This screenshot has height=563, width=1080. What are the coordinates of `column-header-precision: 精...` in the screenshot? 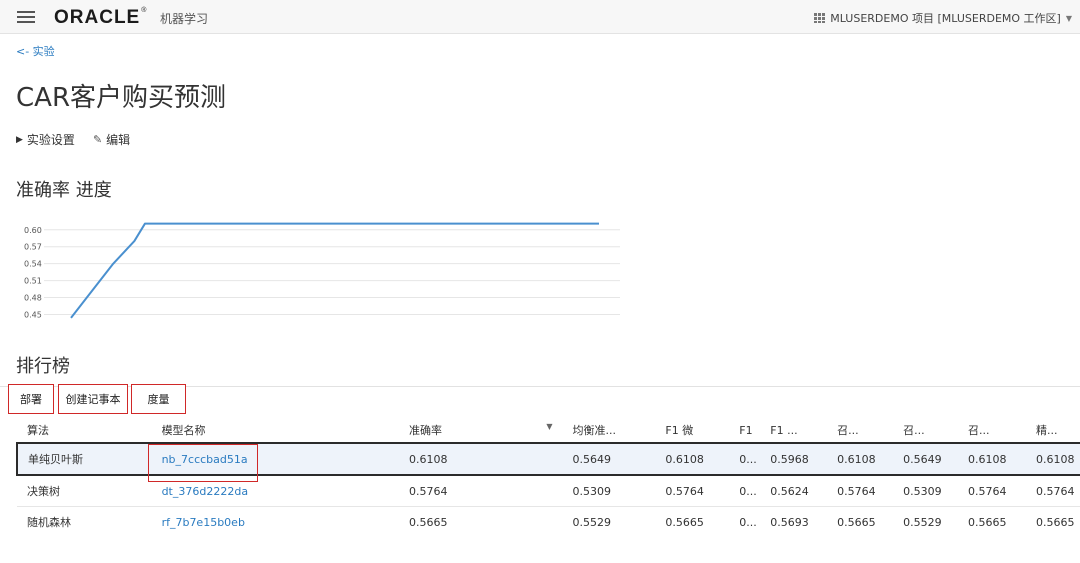 It's located at (1053, 430).